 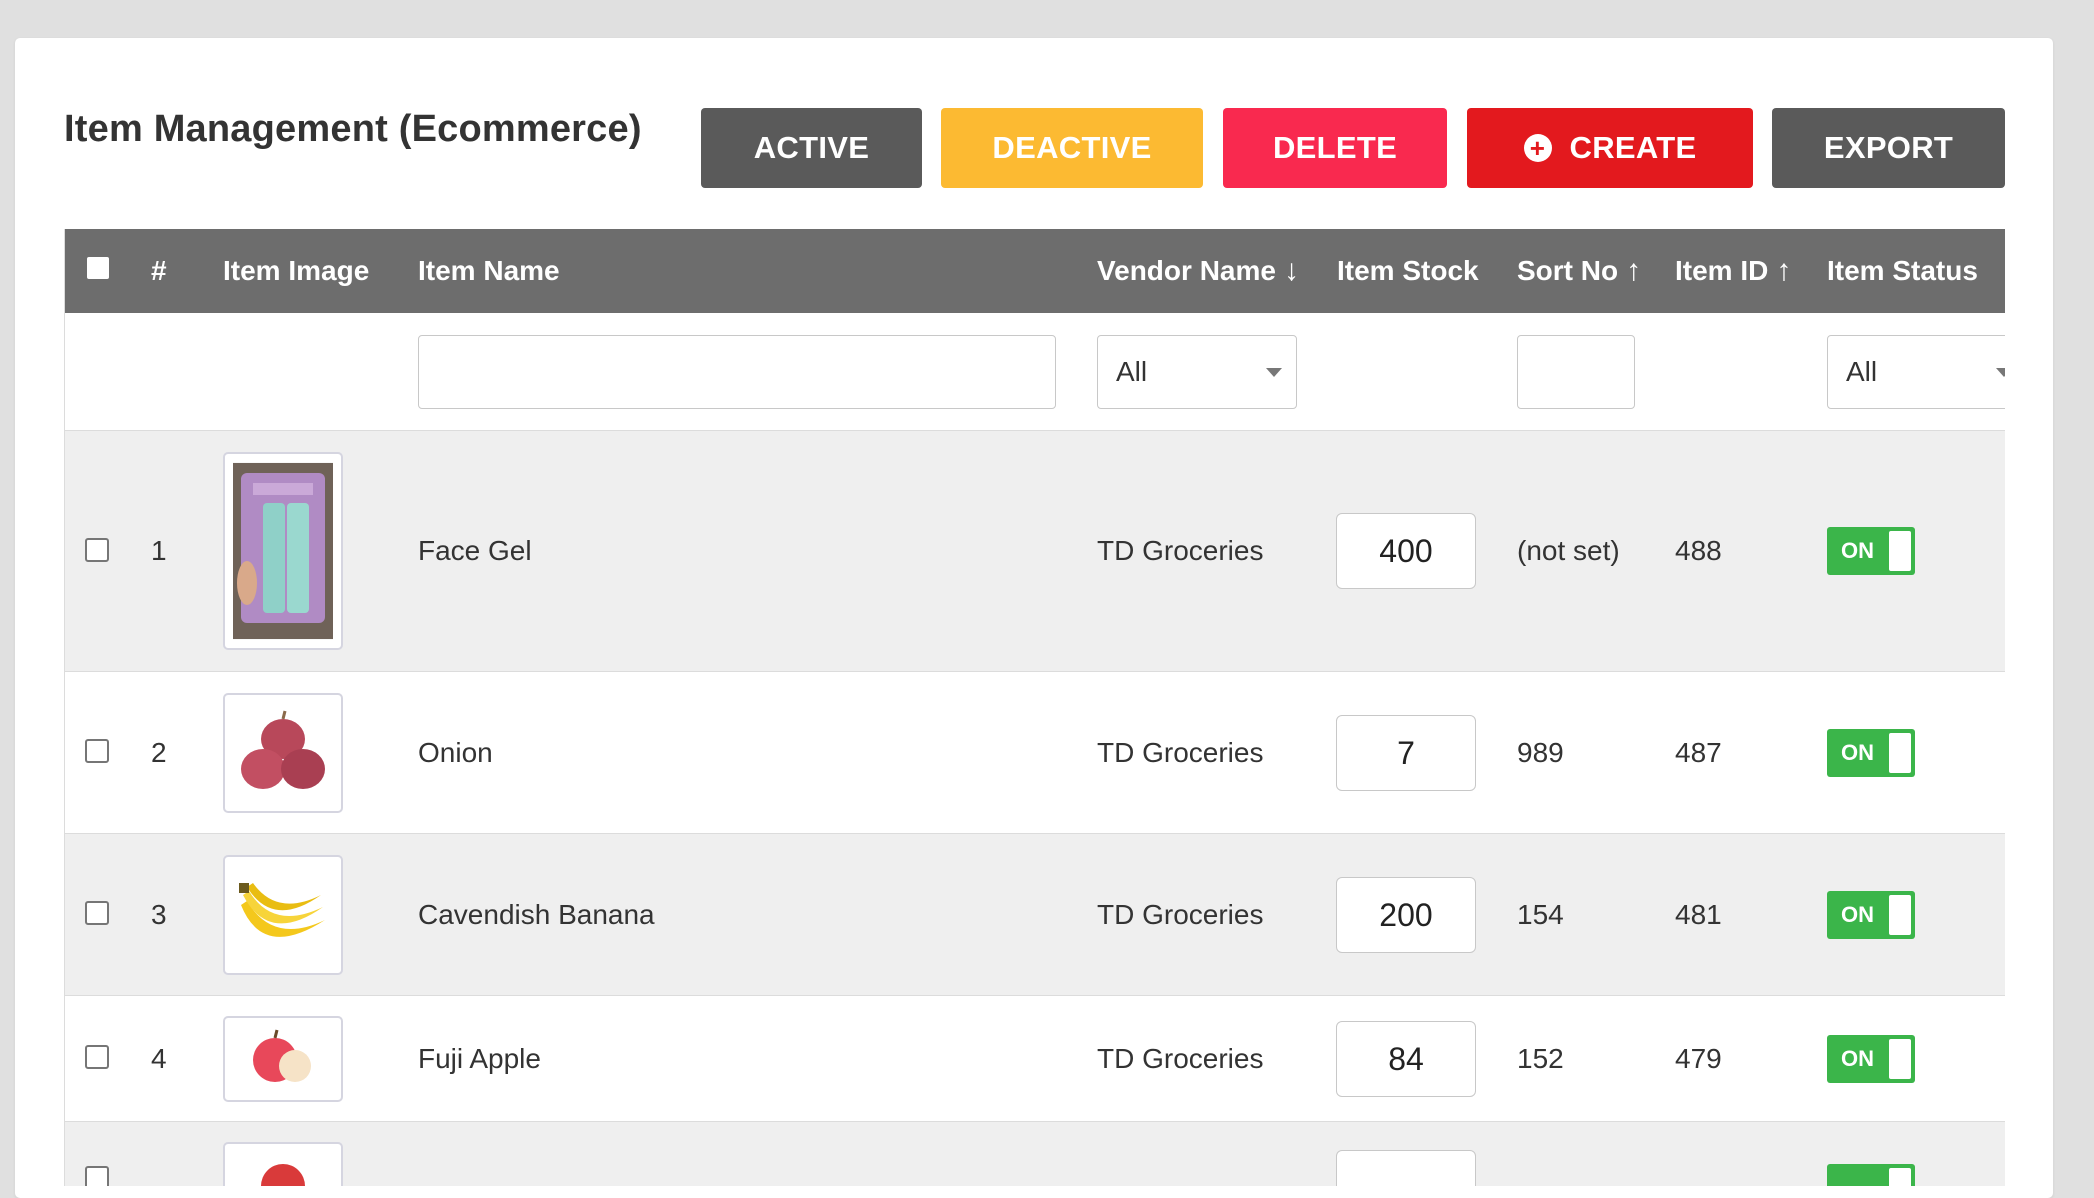 What do you see at coordinates (1862, 371) in the screenshot?
I see `status-filter-value: All` at bounding box center [1862, 371].